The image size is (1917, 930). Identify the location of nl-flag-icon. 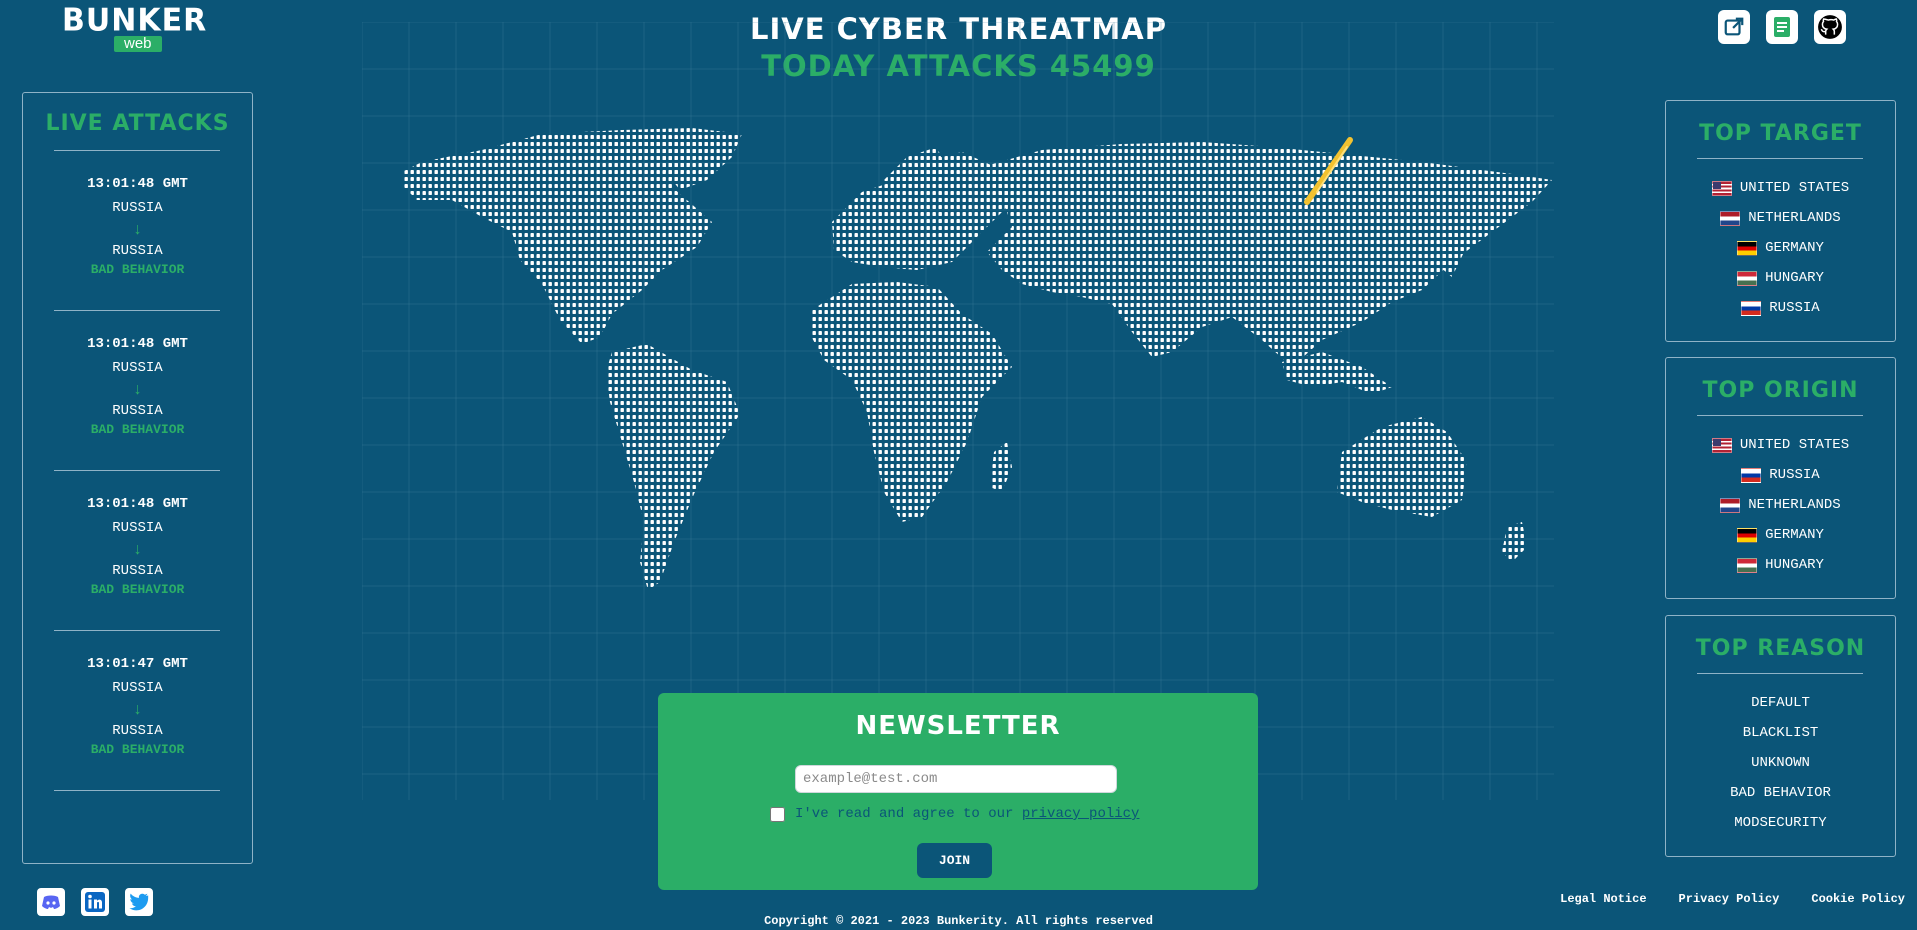
(1730, 505).